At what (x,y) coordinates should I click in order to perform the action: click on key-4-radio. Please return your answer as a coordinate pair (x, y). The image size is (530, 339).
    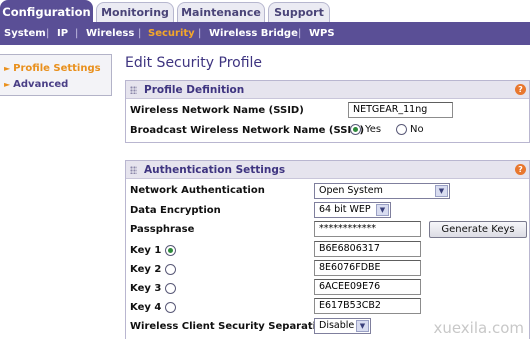
    Looking at the image, I should click on (170, 307).